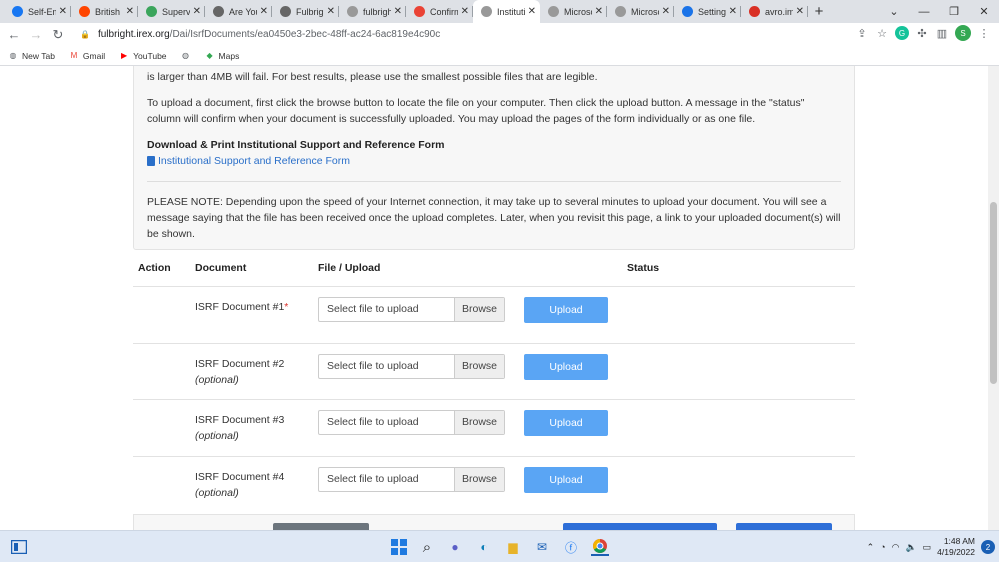  I want to click on scrollbar-thumb, so click(993, 293).